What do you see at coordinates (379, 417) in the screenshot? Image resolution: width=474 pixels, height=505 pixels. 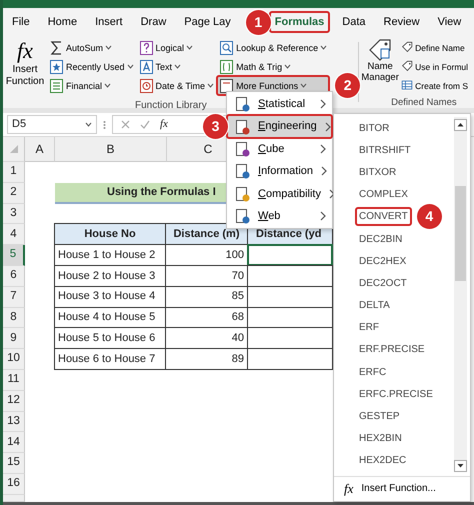 I see `function-item: GESTEP` at bounding box center [379, 417].